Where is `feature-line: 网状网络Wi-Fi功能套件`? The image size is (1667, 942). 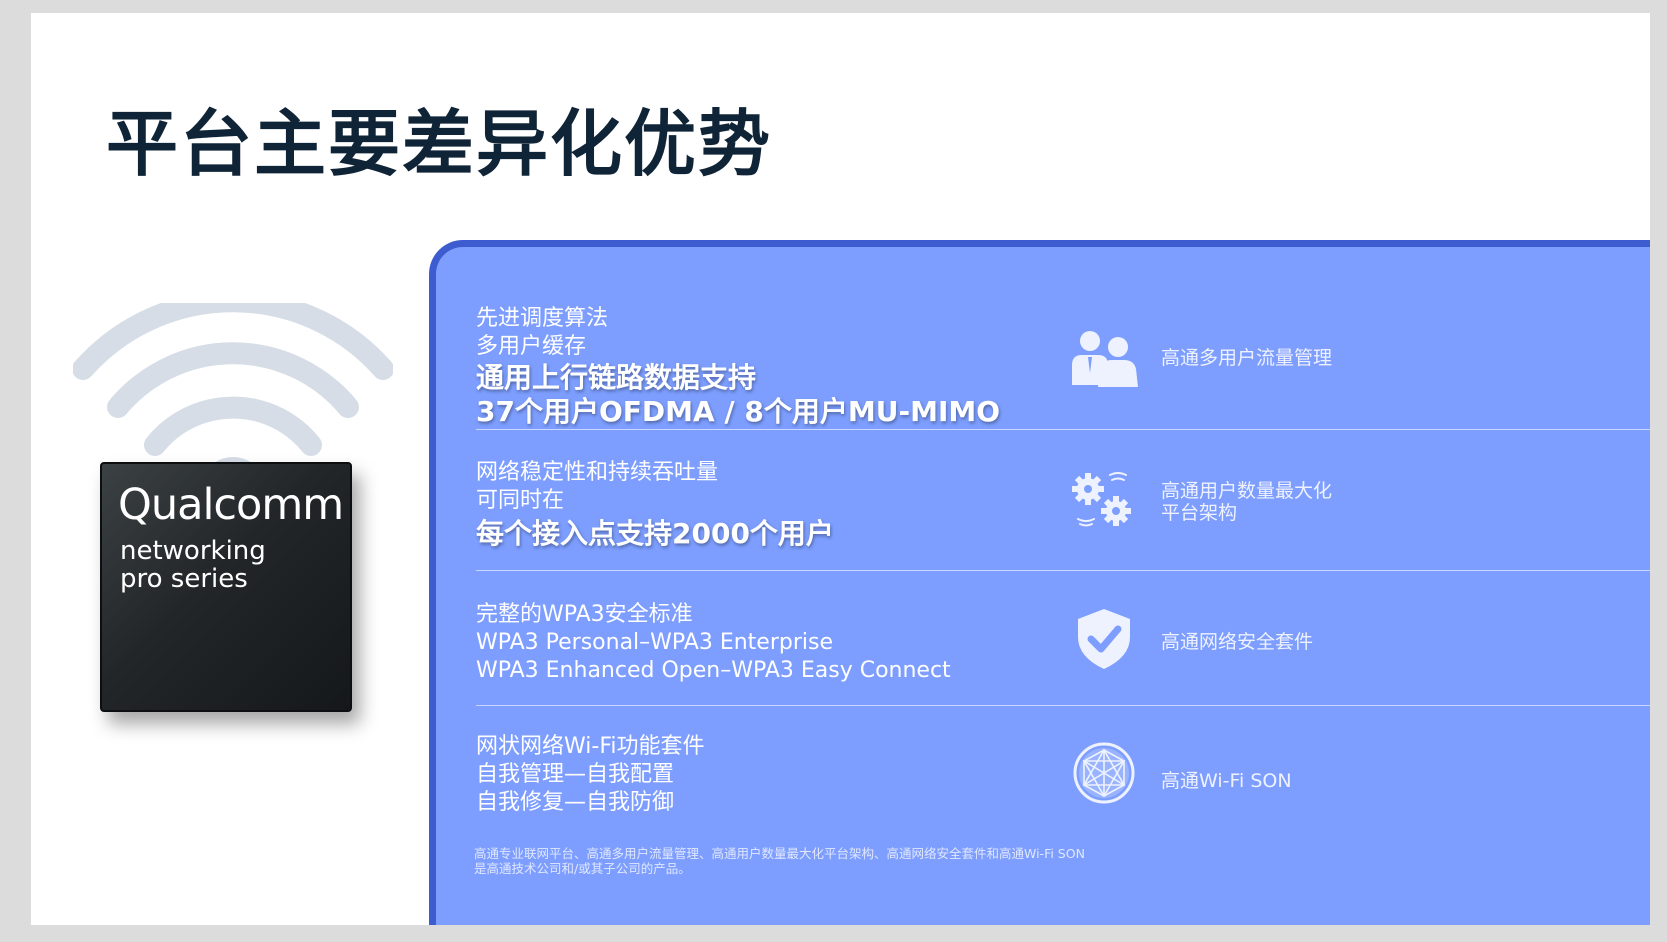 feature-line: 网状网络Wi-Fi功能套件 is located at coordinates (590, 746).